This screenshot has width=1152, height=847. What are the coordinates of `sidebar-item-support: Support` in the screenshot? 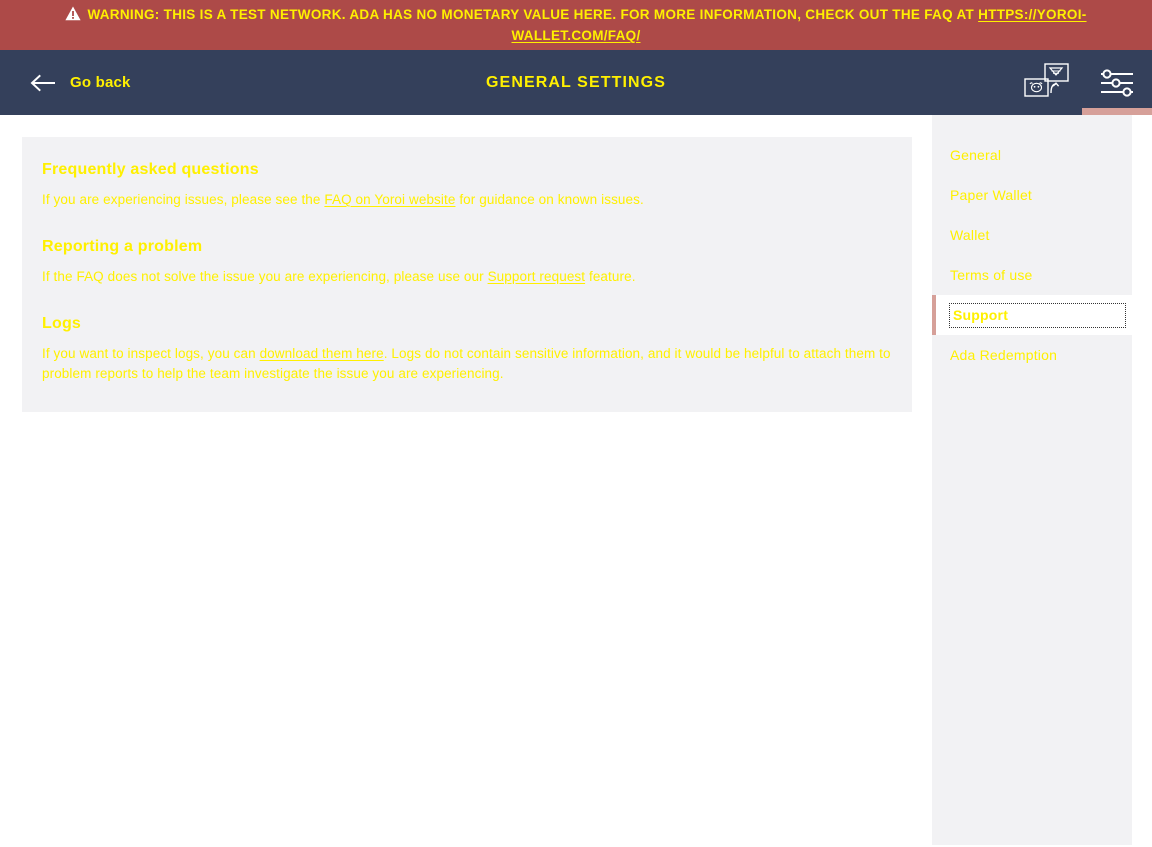 It's located at (1032, 315).